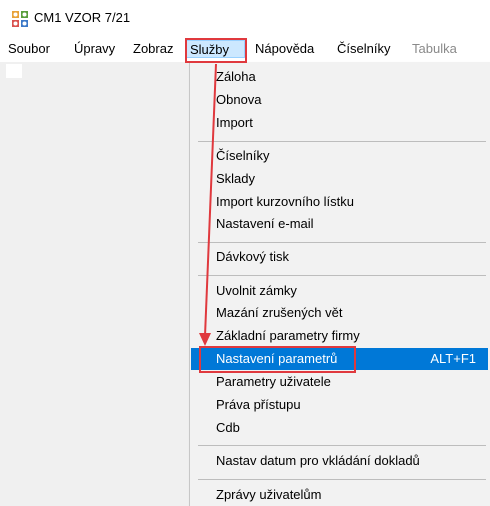 This screenshot has height=506, width=490. Describe the element at coordinates (339, 313) in the screenshot. I see `menu-item-mazani-zrusenych-vet: Mazání zrušených vět` at that location.